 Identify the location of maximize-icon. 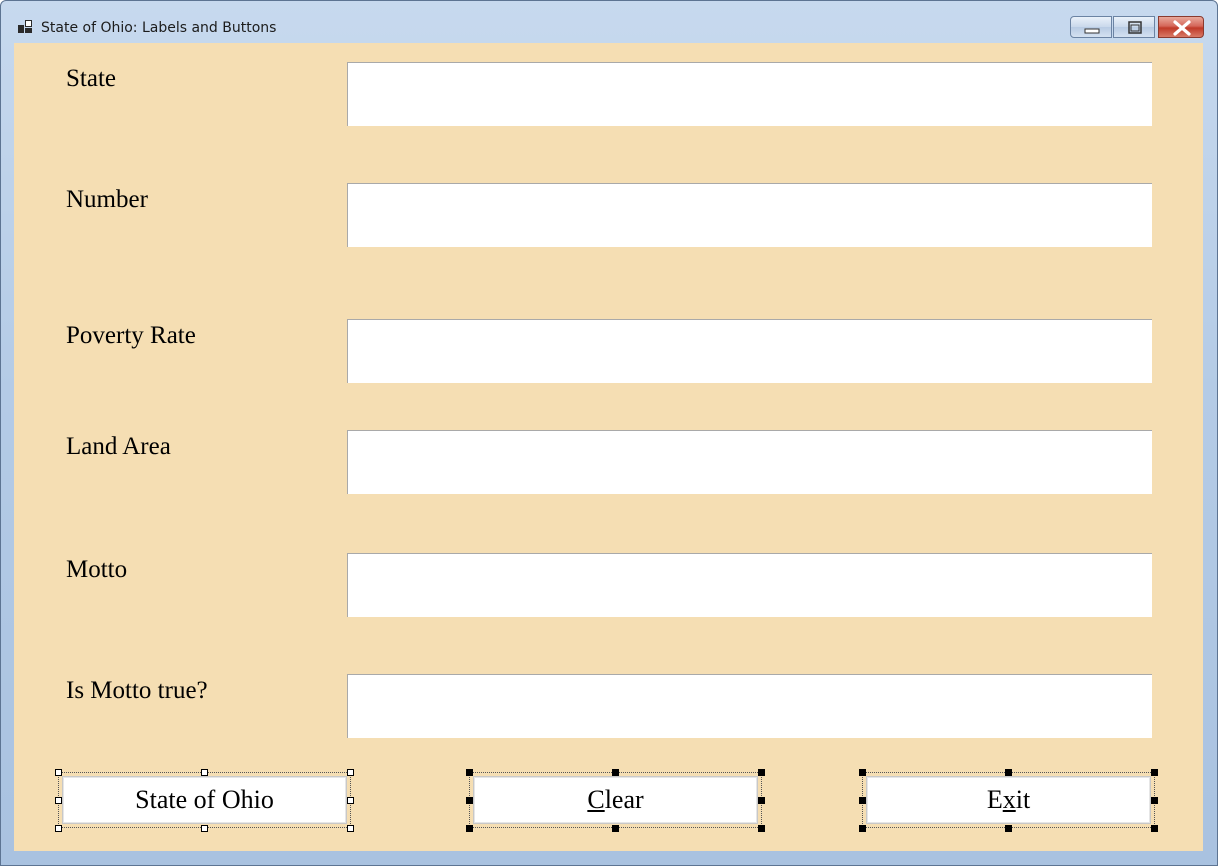
(1135, 27).